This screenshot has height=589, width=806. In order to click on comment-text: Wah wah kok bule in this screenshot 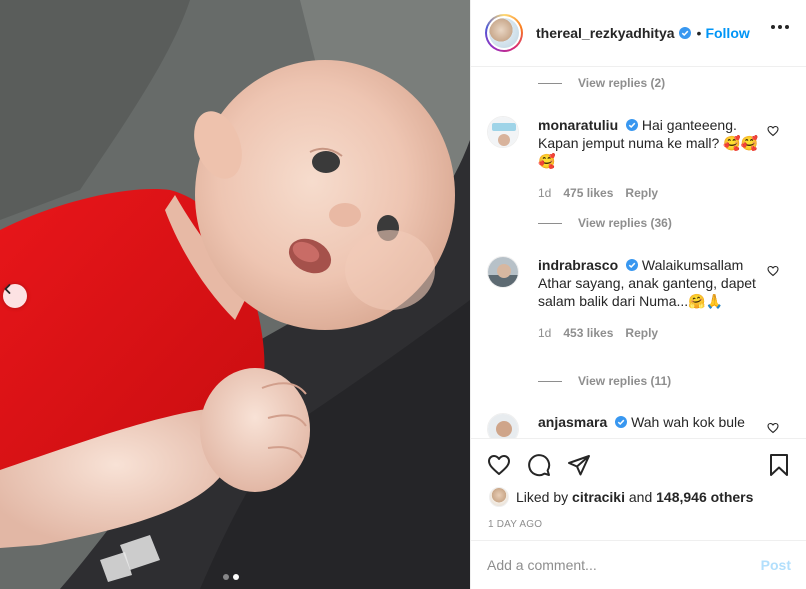, I will do `click(688, 422)`.